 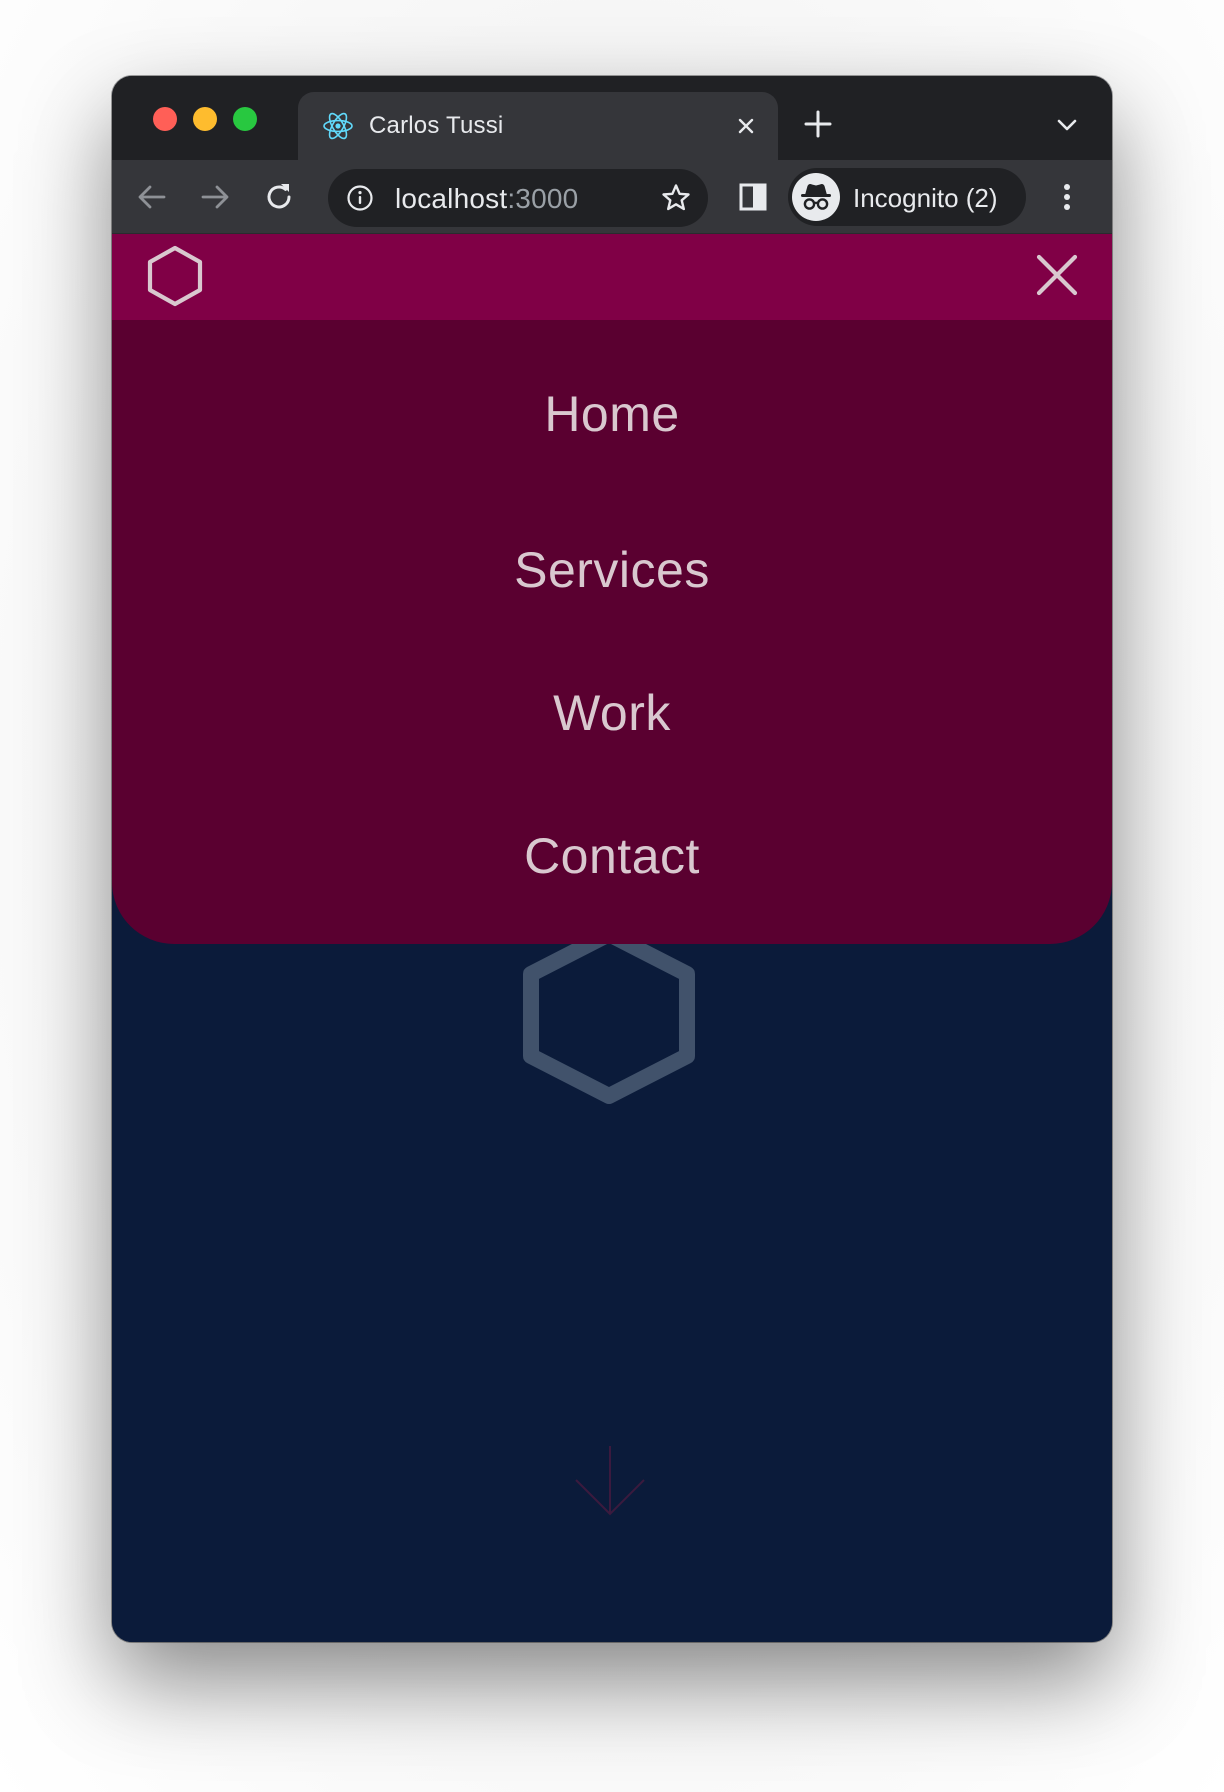 What do you see at coordinates (165, 119) in the screenshot?
I see `close-window-button` at bounding box center [165, 119].